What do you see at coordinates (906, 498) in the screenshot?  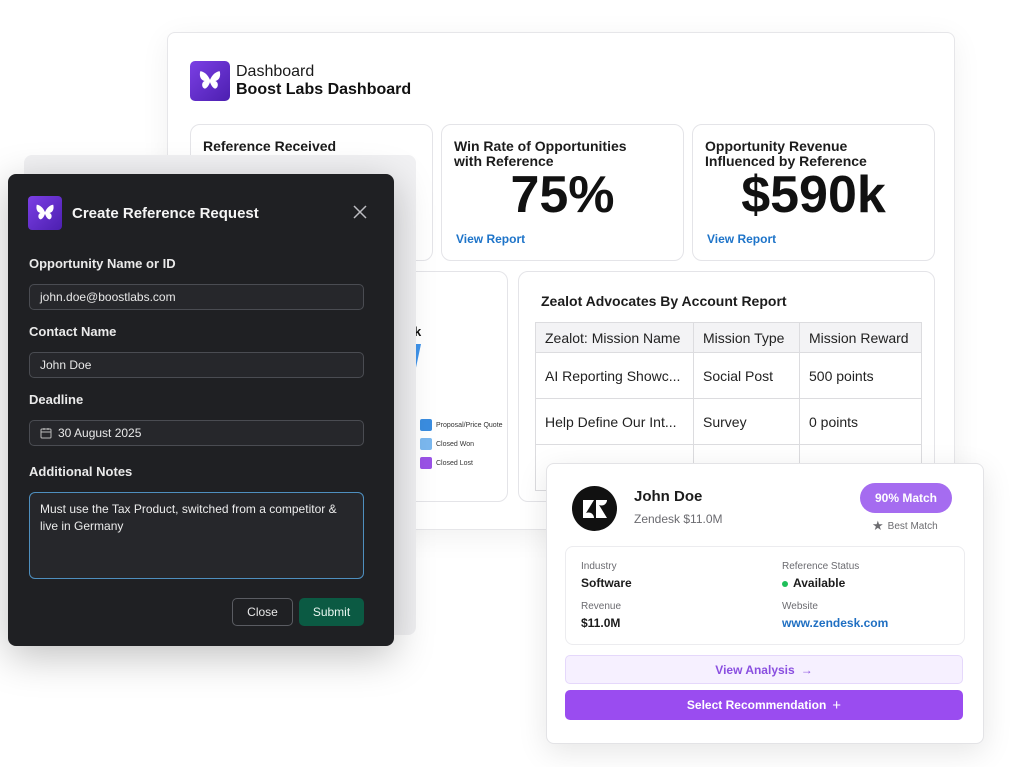 I see `match-badge: 90% Match` at bounding box center [906, 498].